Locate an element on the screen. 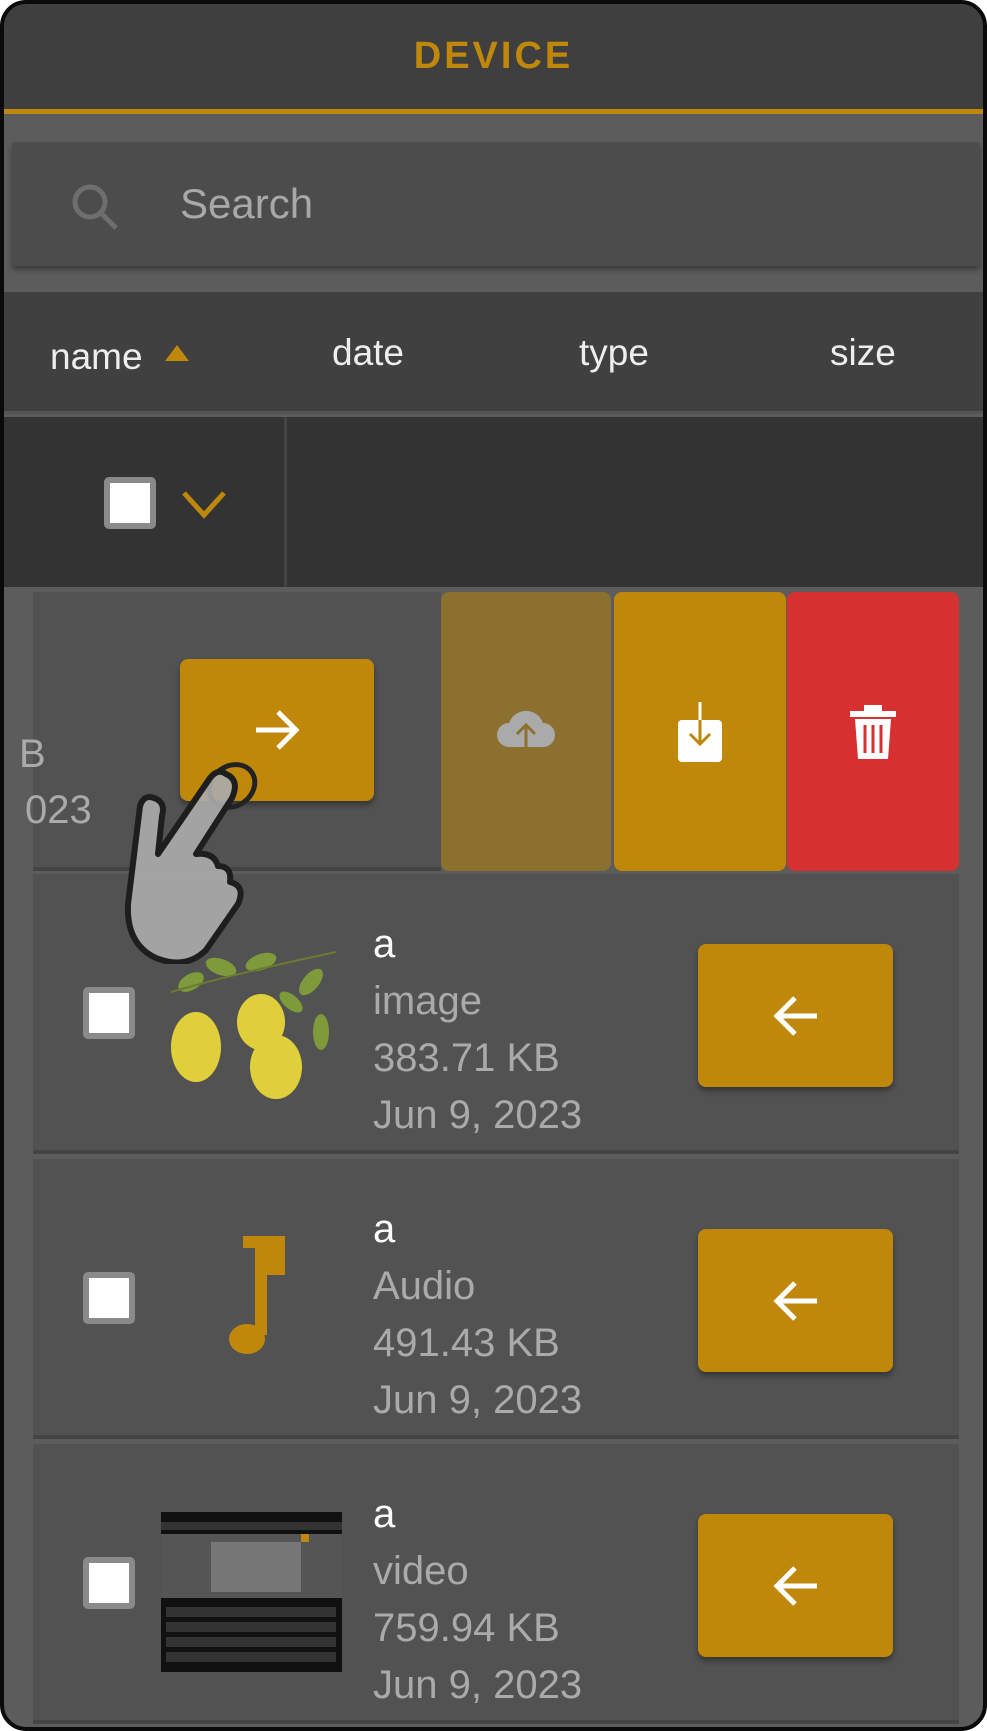 This screenshot has height=1731, width=987. download-icon is located at coordinates (700, 731).